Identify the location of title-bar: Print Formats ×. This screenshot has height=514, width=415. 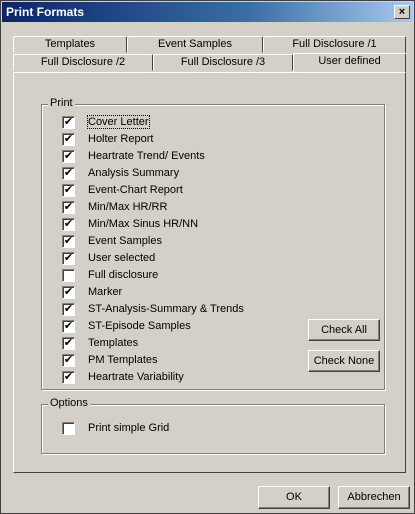
(207, 12).